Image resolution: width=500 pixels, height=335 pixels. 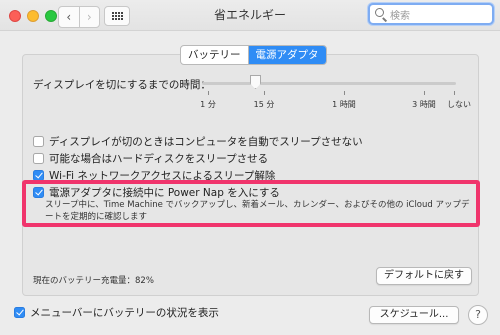 What do you see at coordinates (424, 276) in the screenshot?
I see `restore-defaults-button: デフォルトに戻す` at bounding box center [424, 276].